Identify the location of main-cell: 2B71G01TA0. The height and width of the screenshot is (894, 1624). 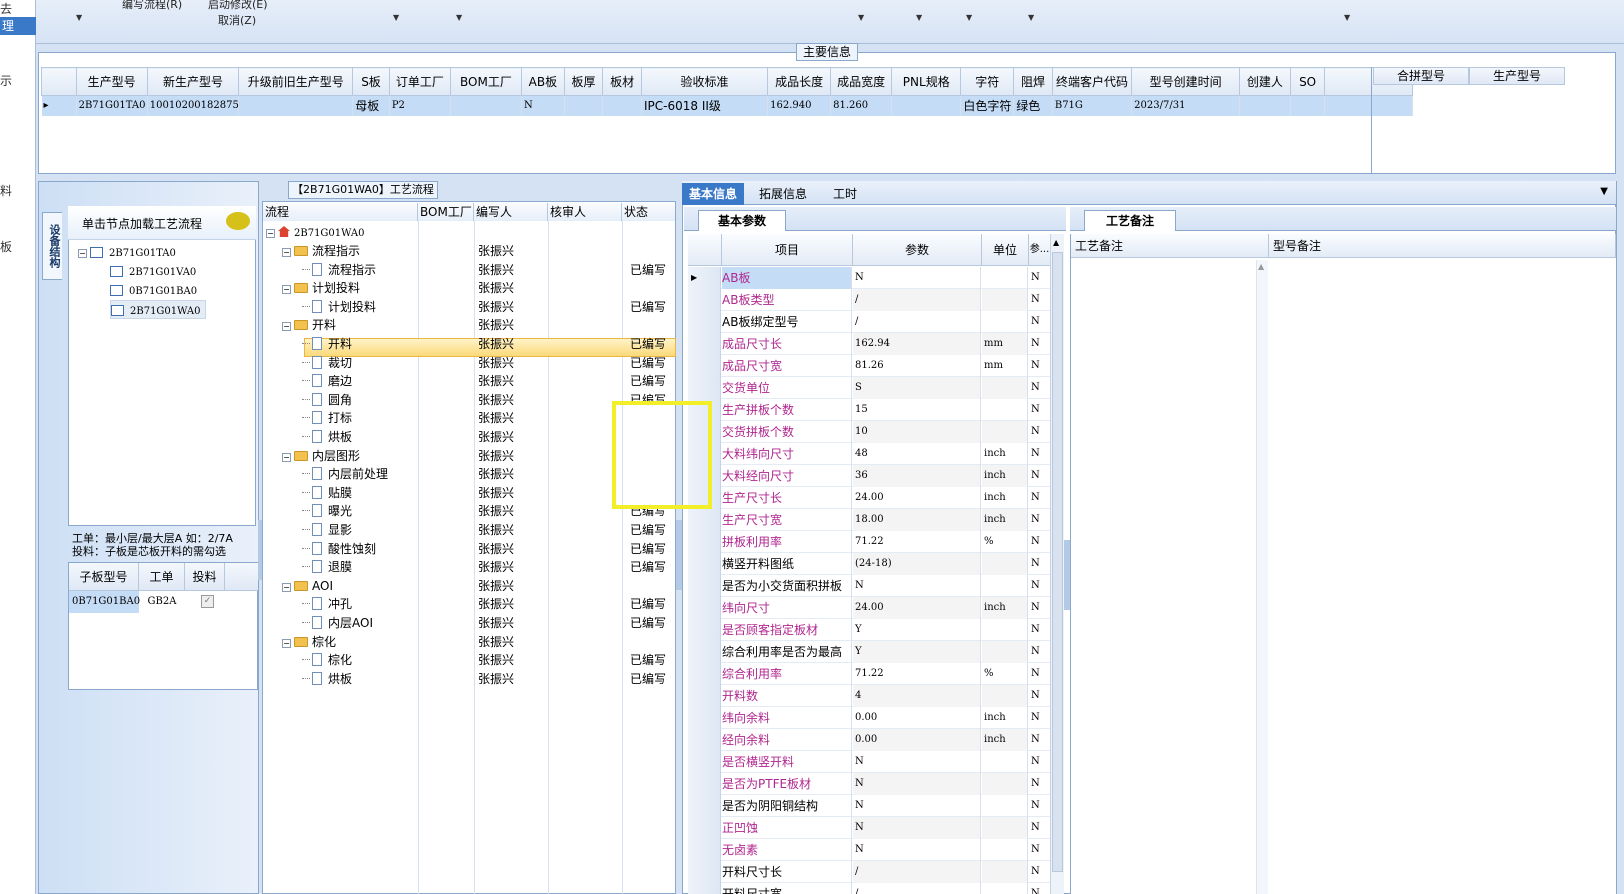
(112, 105).